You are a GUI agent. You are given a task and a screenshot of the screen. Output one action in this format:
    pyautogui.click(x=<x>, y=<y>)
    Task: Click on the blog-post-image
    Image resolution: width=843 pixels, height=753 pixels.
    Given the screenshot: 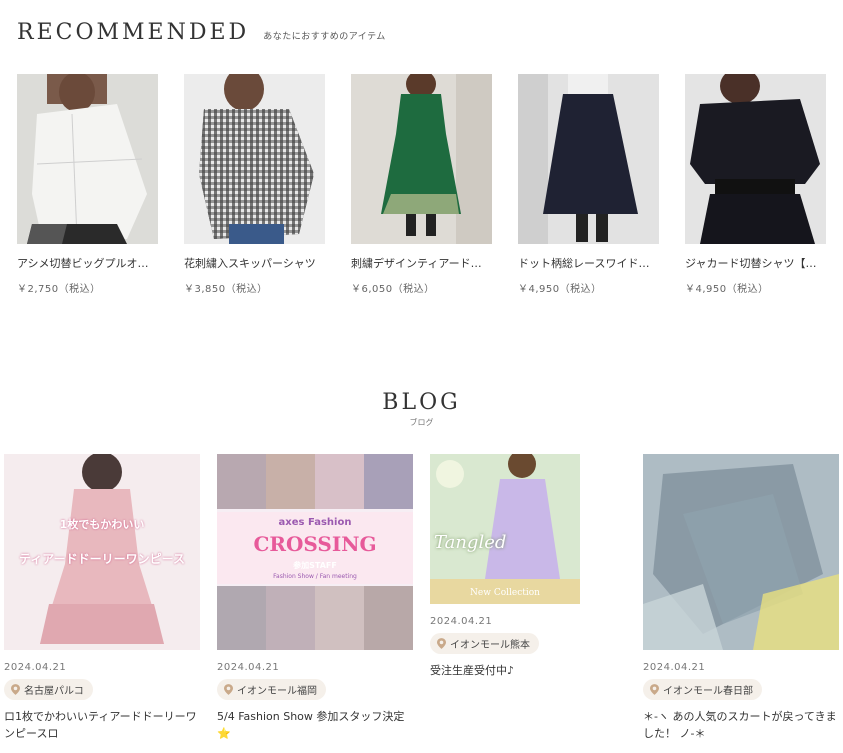 What is the action you would take?
    pyautogui.click(x=741, y=552)
    